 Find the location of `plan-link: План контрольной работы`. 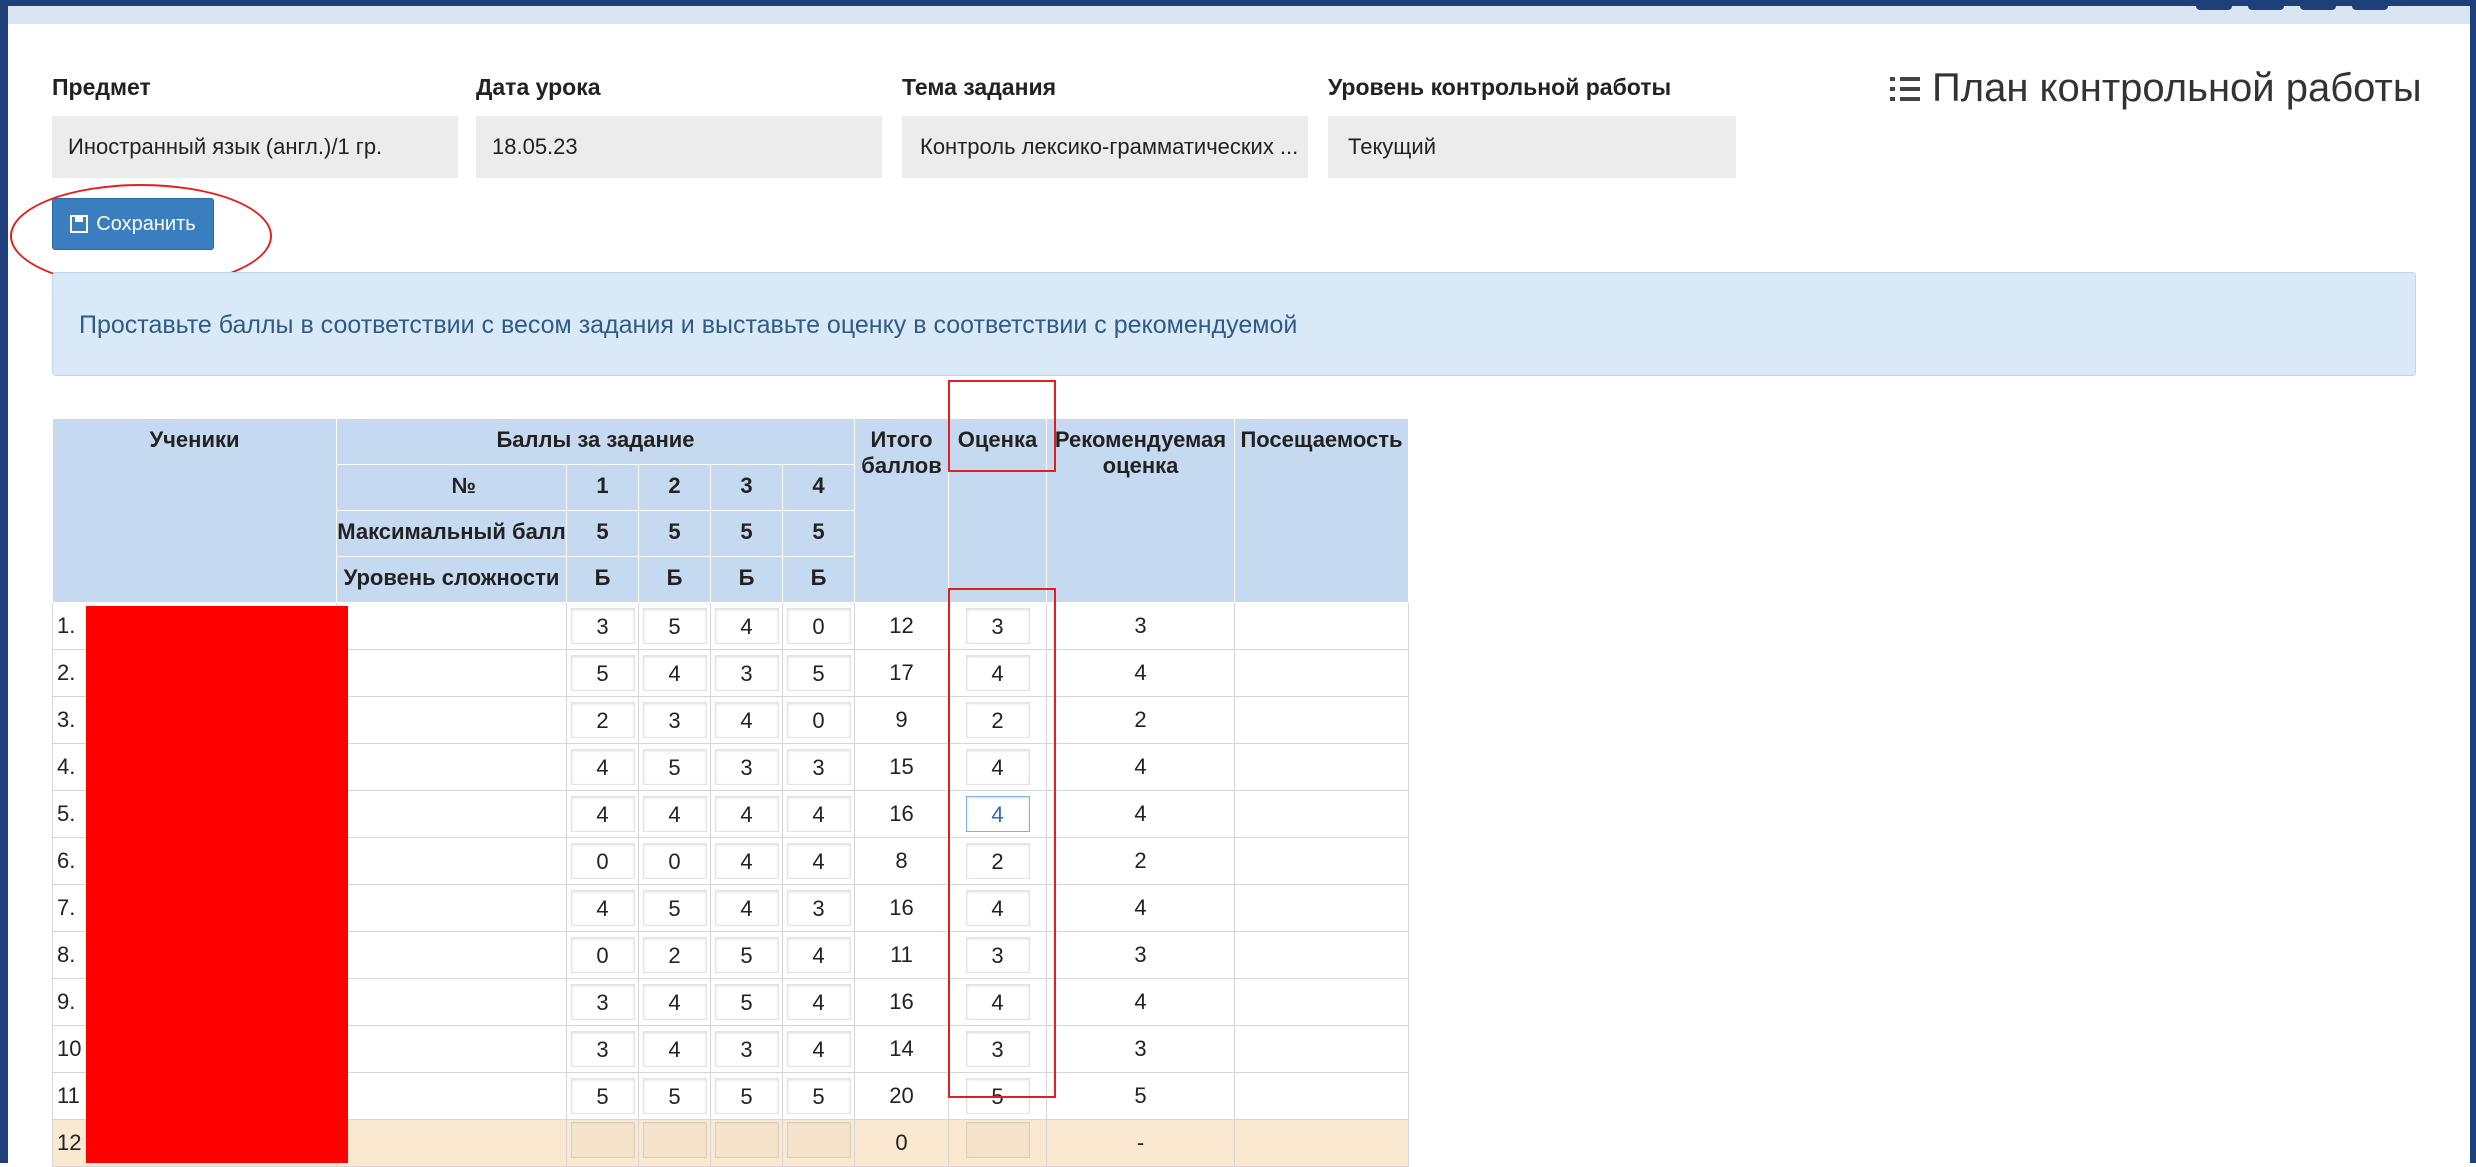

plan-link: План контрольной работы is located at coordinates (2156, 88).